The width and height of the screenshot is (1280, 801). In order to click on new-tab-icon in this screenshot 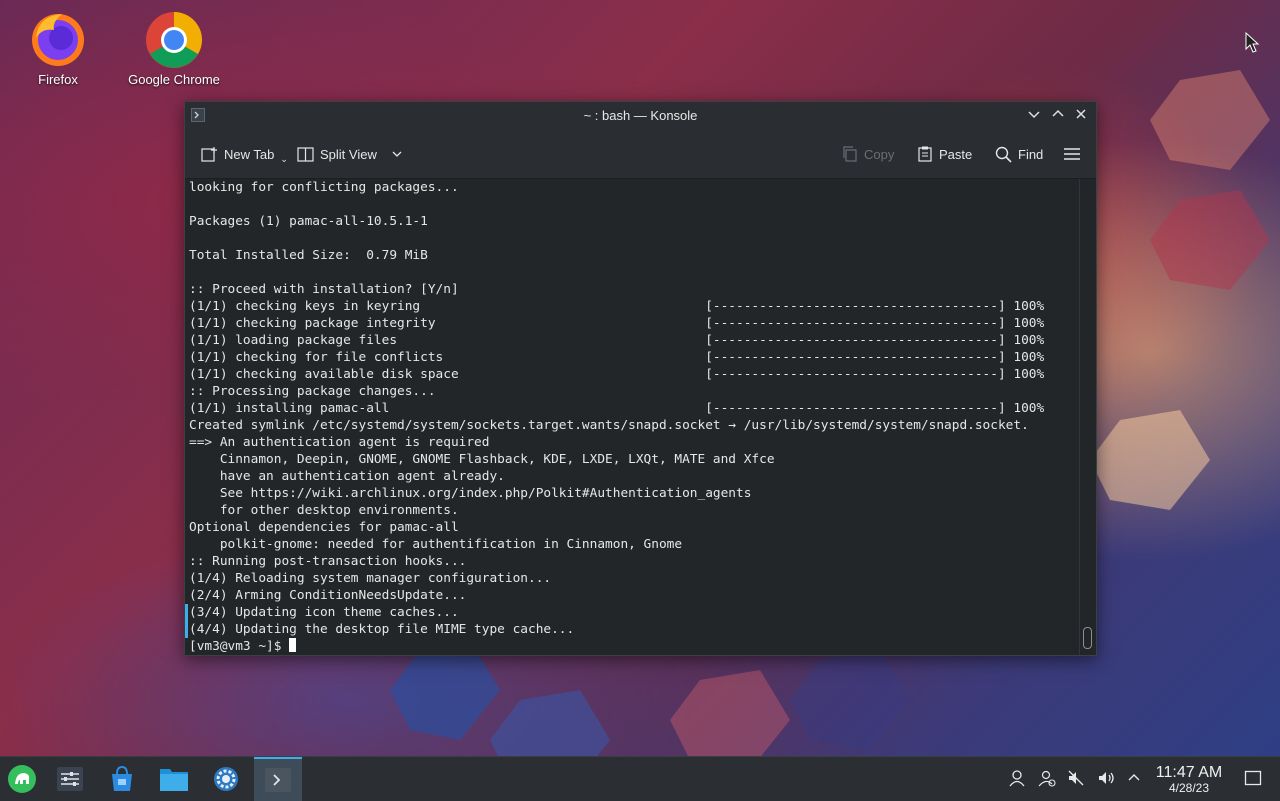, I will do `click(209, 154)`.